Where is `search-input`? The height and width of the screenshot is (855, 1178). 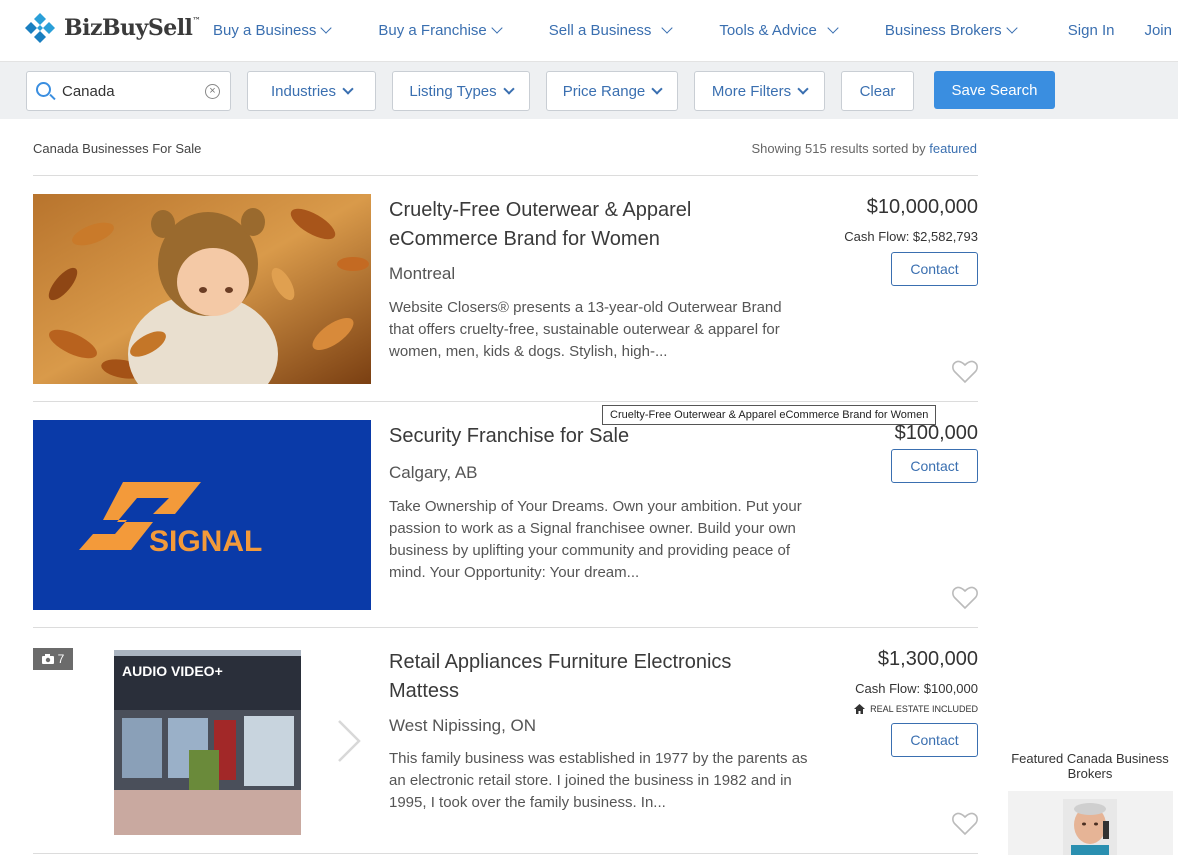 search-input is located at coordinates (127, 91).